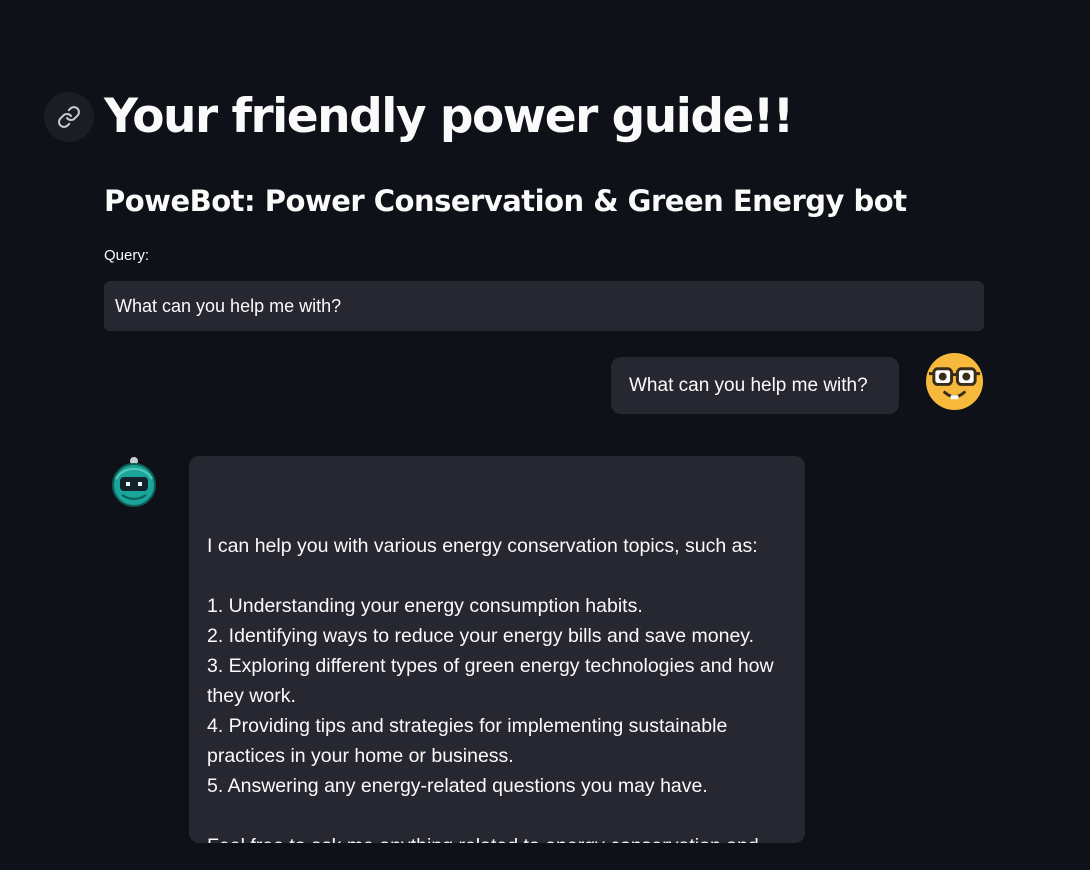  Describe the element at coordinates (748, 385) in the screenshot. I see `user-message-text: What can you help me with?` at that location.